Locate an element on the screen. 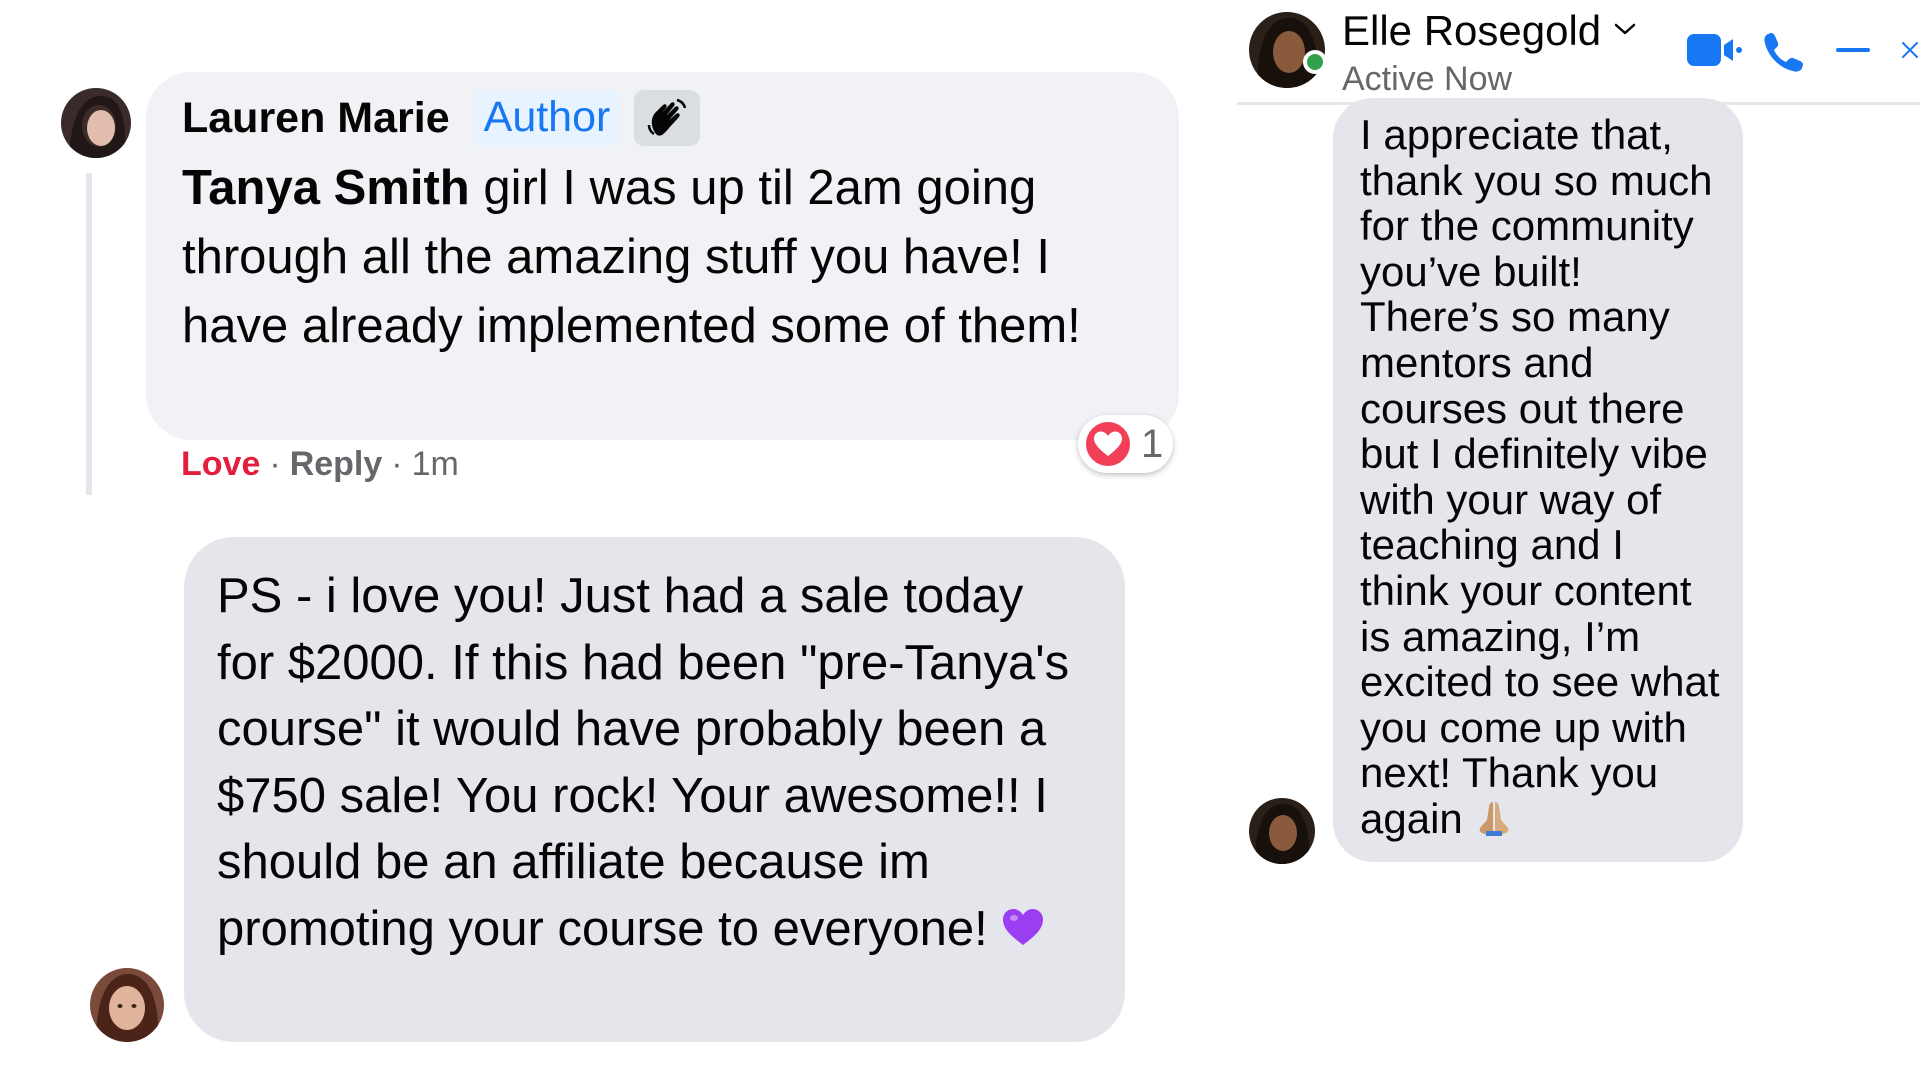 This screenshot has width=1920, height=1080. contact-name-row: Elle Rosegold is located at coordinates (1489, 31).